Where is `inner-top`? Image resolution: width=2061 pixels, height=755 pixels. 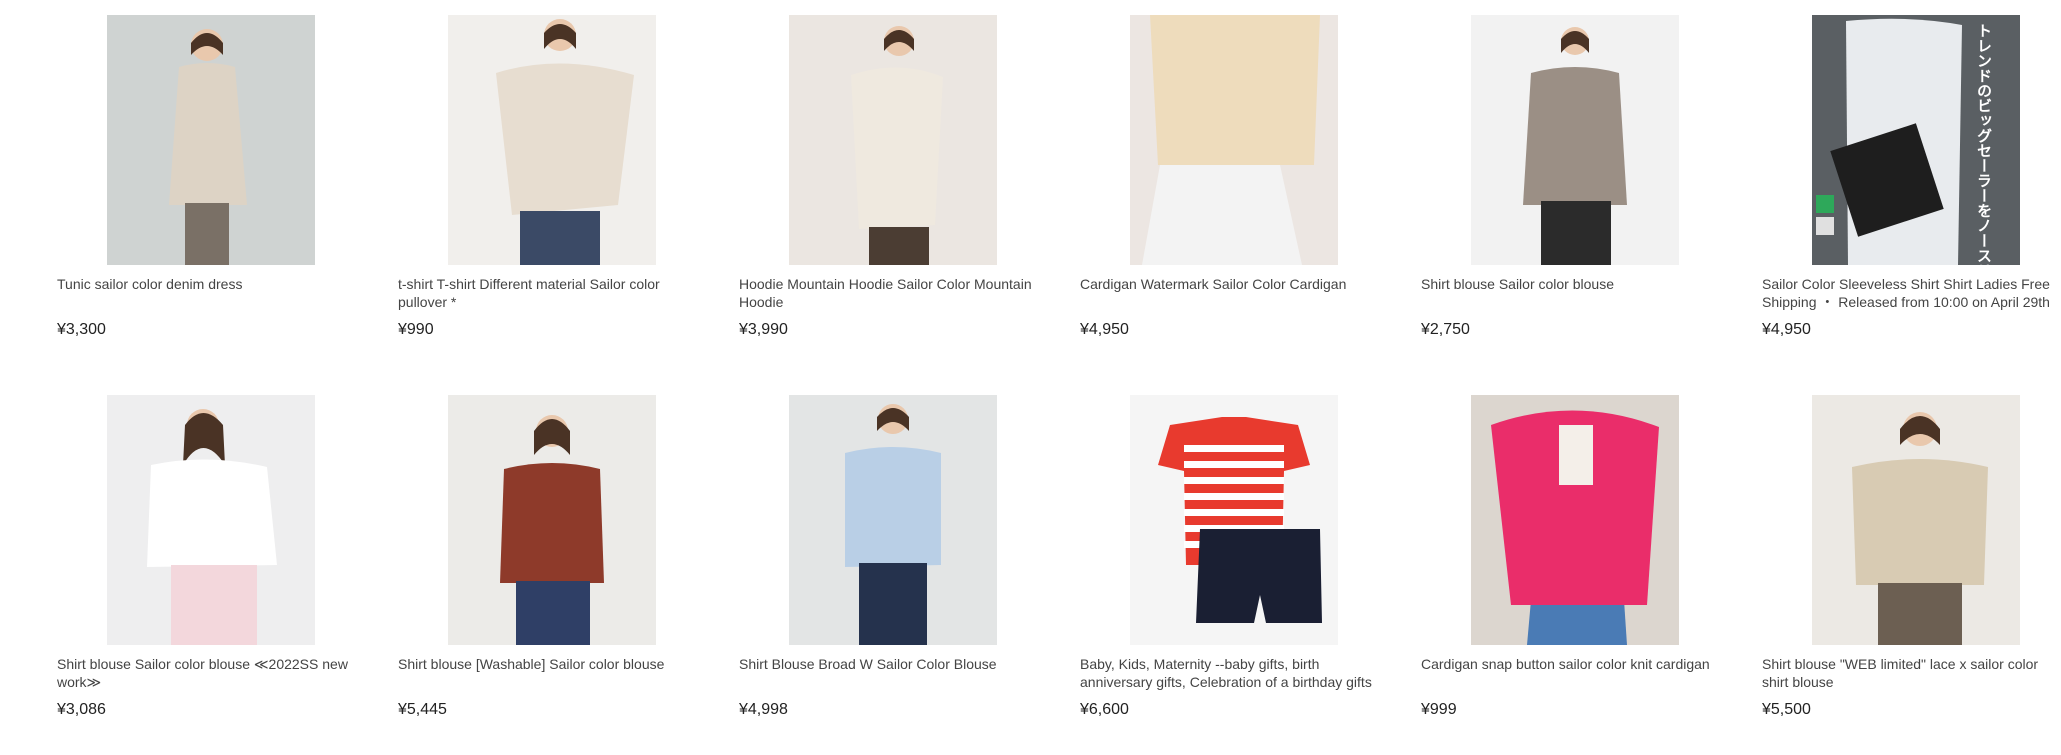 inner-top is located at coordinates (1576, 455).